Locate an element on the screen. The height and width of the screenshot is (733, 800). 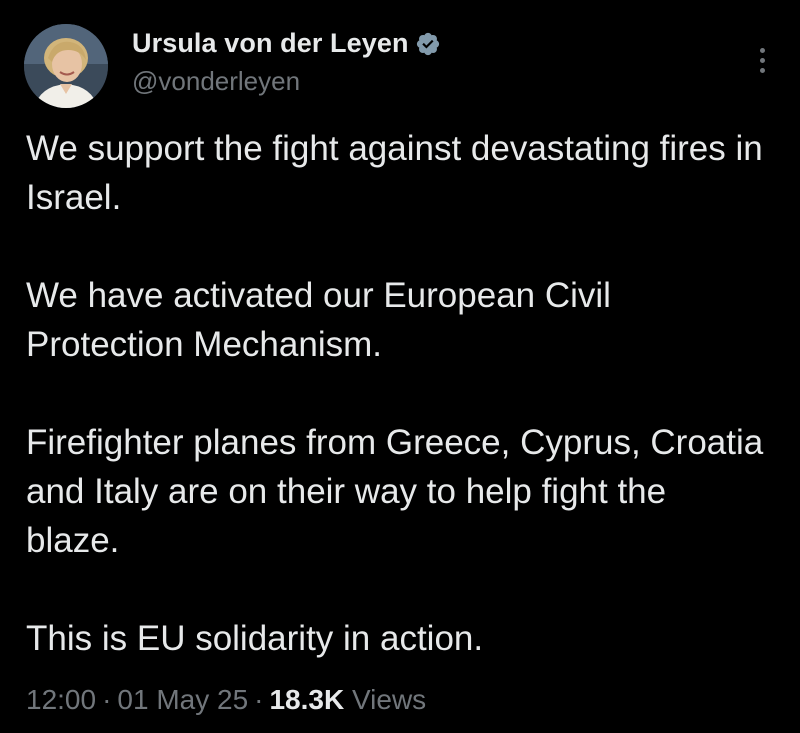
author-name-row: Ursula von der Leyen is located at coordinates (286, 43).